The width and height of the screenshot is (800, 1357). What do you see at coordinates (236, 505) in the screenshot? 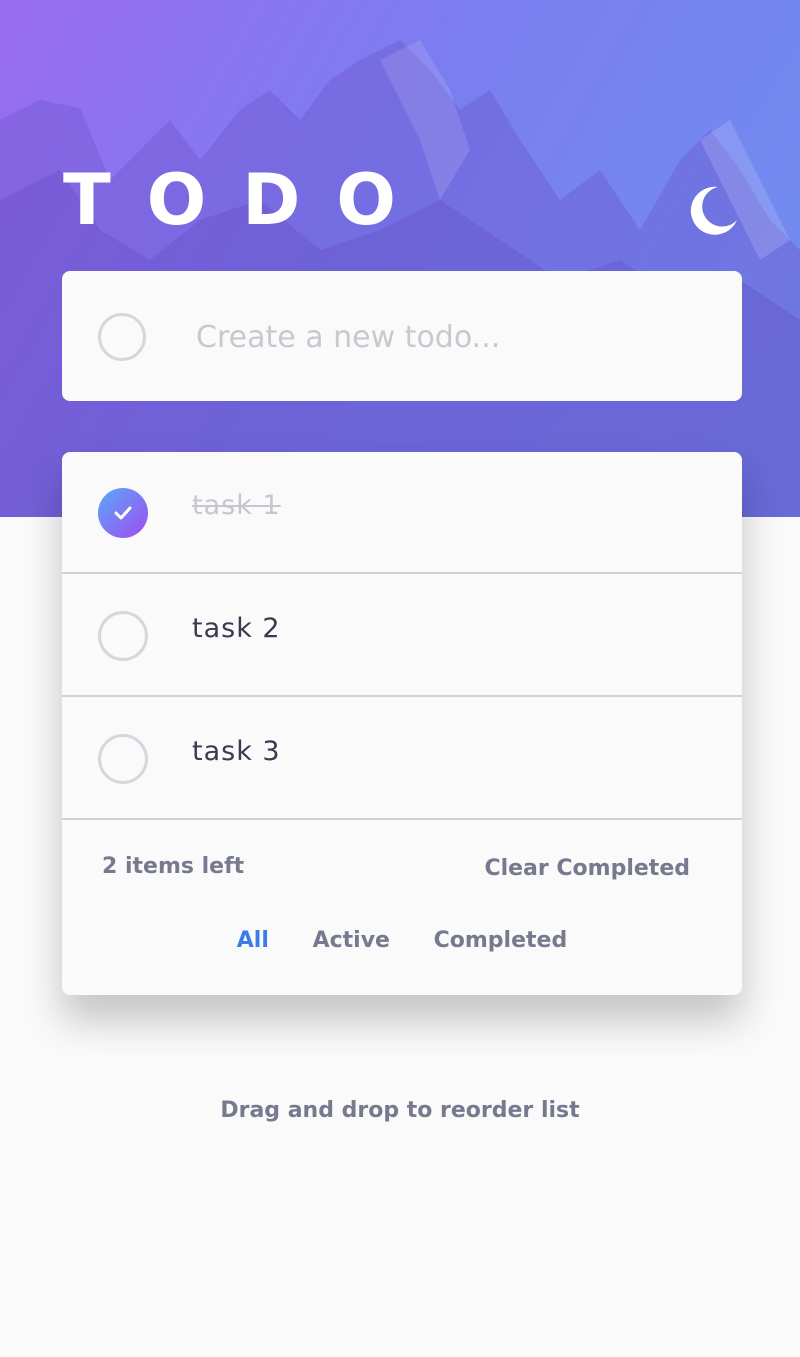
I see `todo-text: task 1` at bounding box center [236, 505].